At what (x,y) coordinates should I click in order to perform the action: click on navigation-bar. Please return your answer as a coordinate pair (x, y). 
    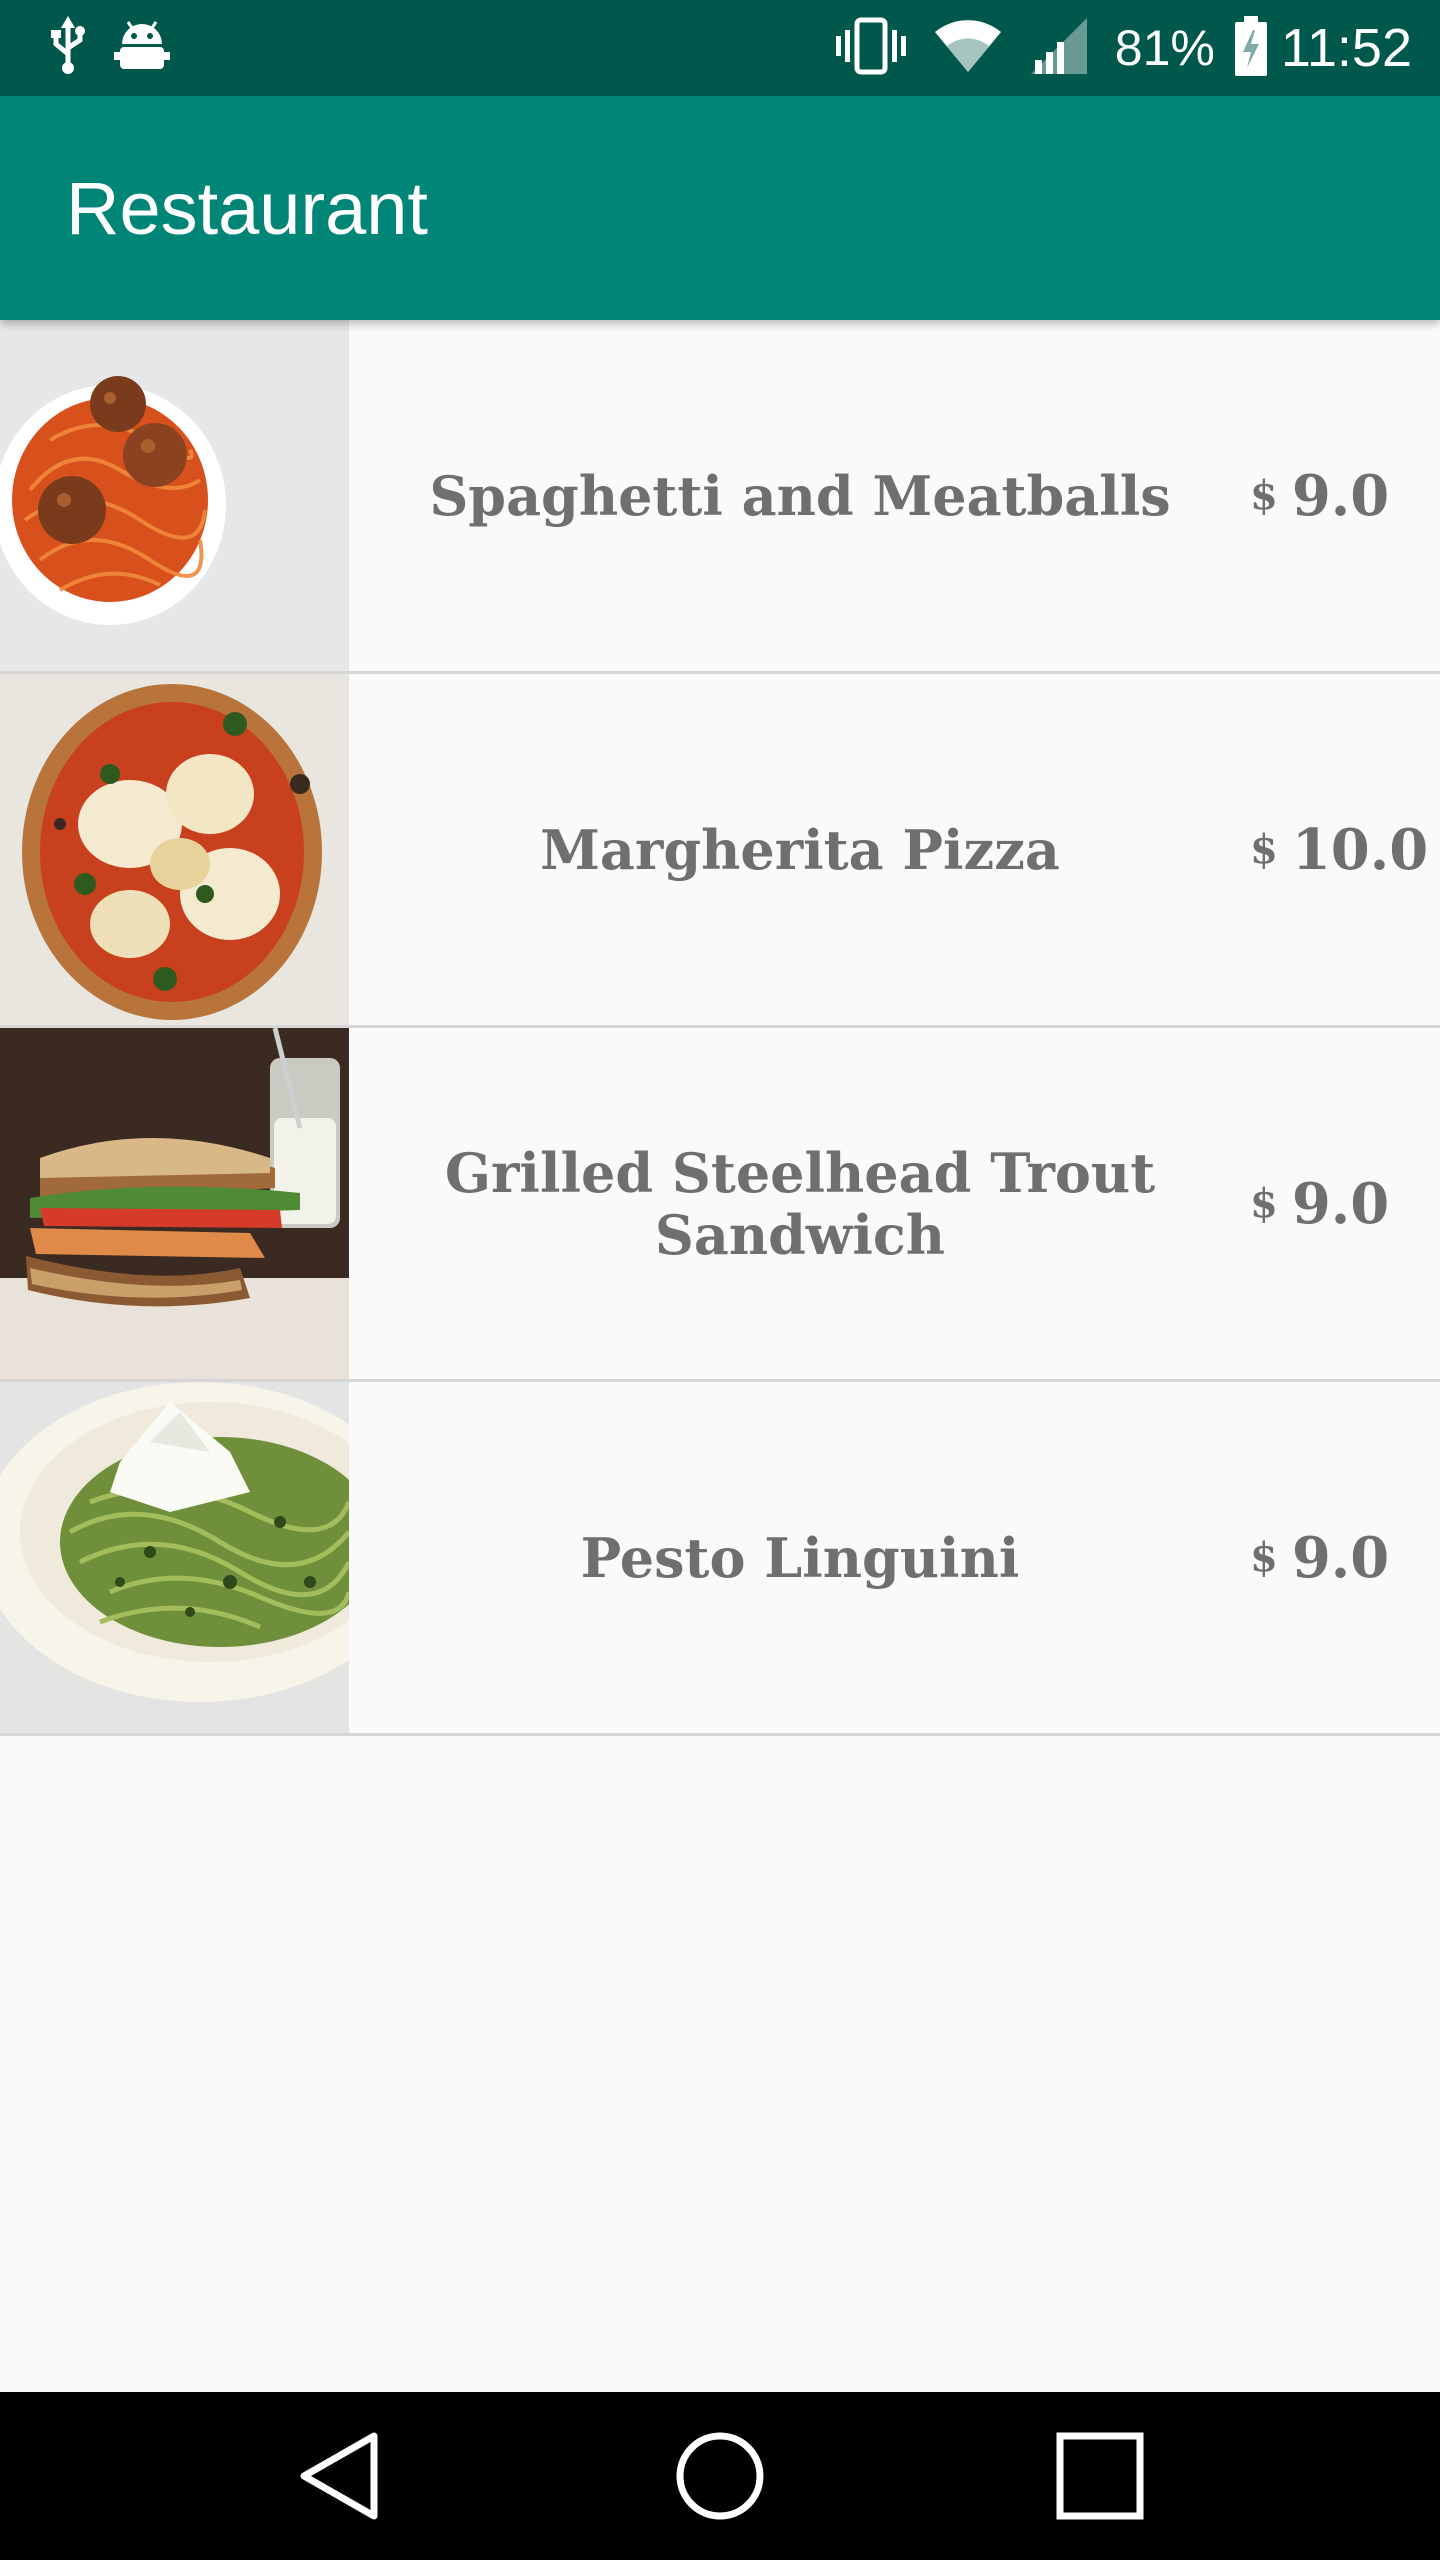
    Looking at the image, I should click on (720, 2476).